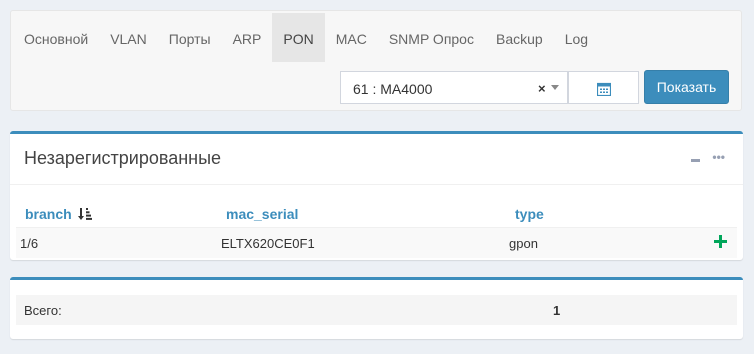  I want to click on device-select: 61 : MA4000 ×, so click(454, 87).